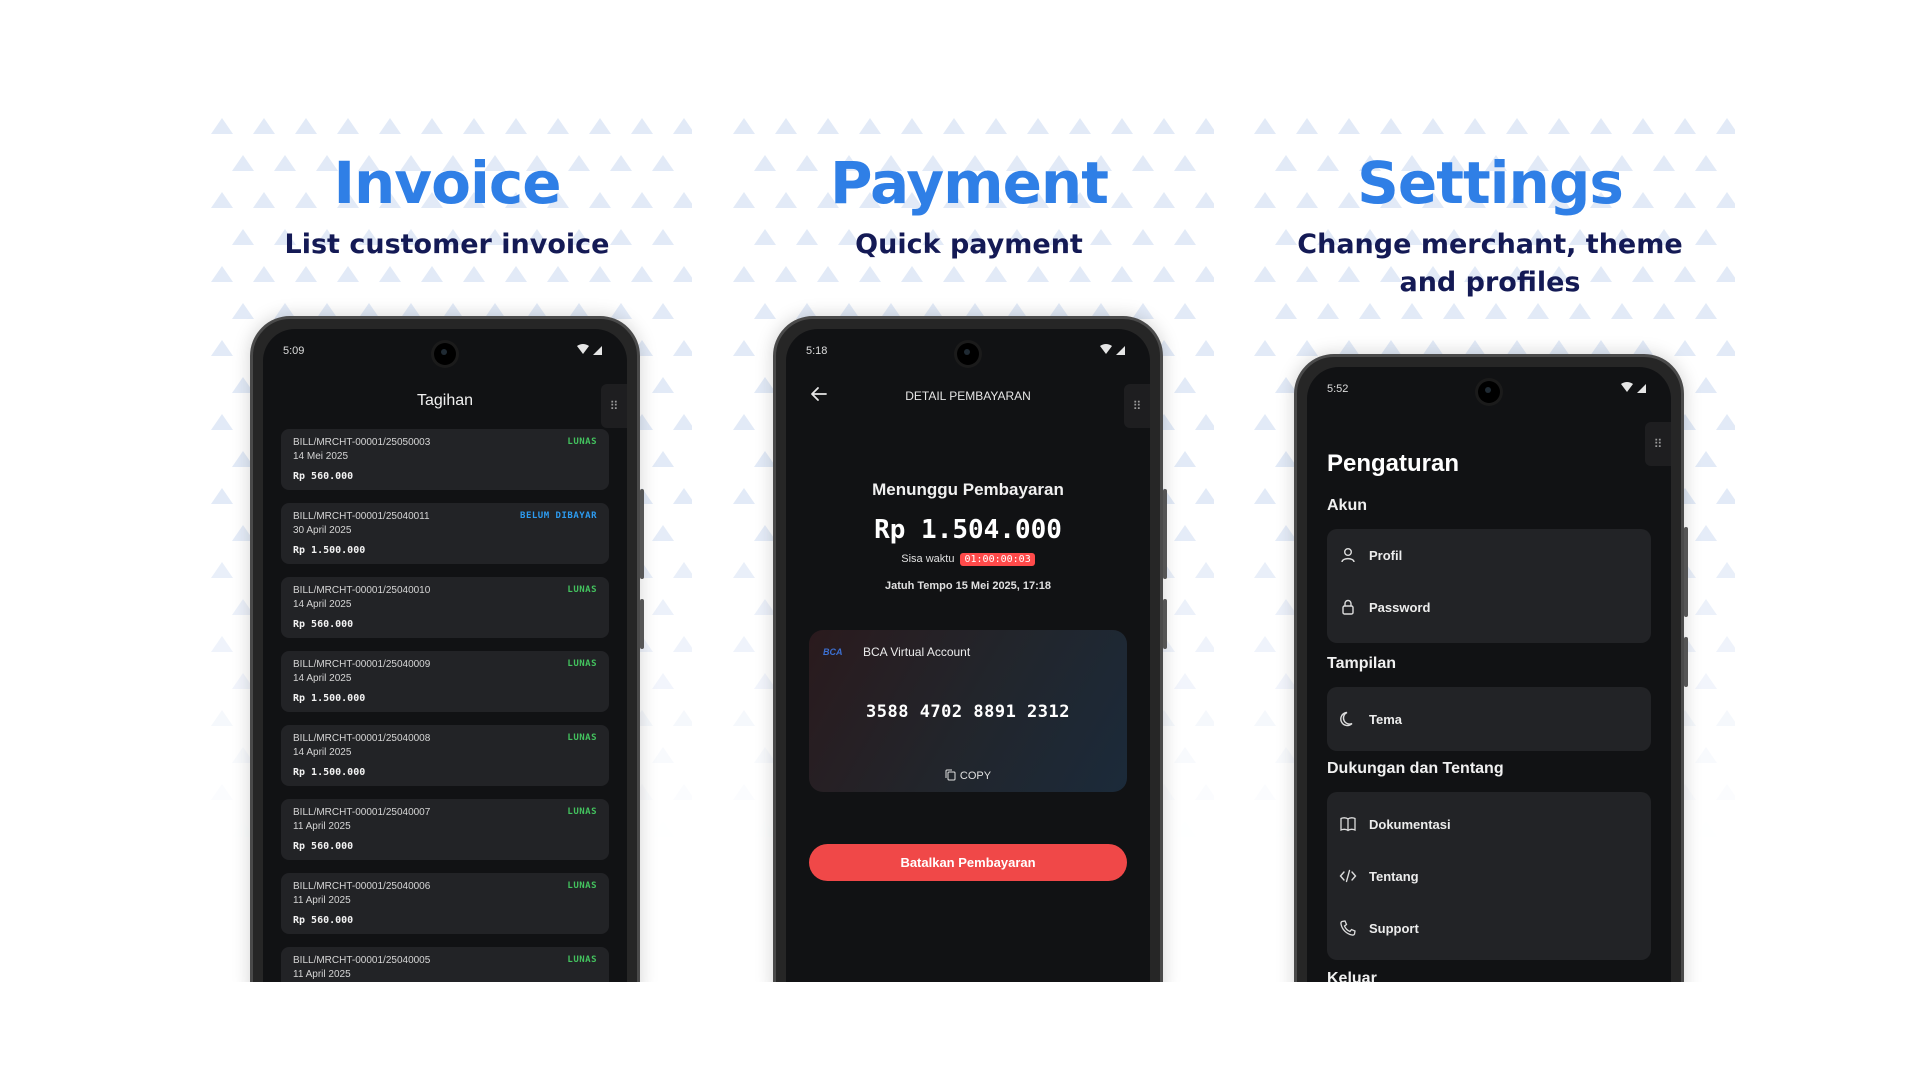 Image resolution: width=1920 pixels, height=1080 pixels. What do you see at coordinates (321, 456) in the screenshot?
I see `bill-date: 14 Mei 2025` at bounding box center [321, 456].